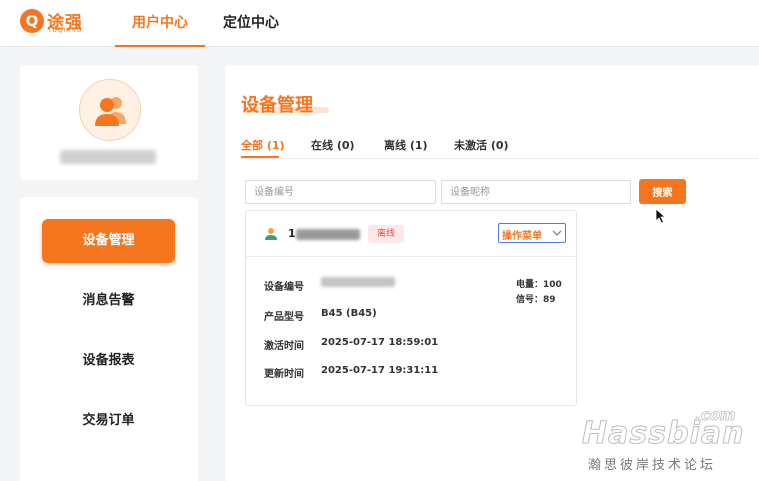  What do you see at coordinates (406, 145) in the screenshot?
I see `tab-offline: 离线 (1)` at bounding box center [406, 145].